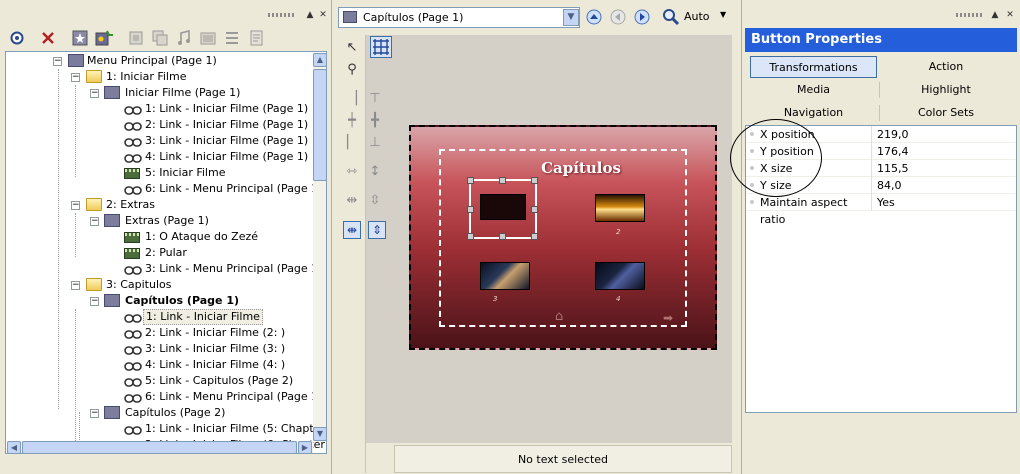 This screenshot has height=474, width=1020. What do you see at coordinates (219, 381) in the screenshot?
I see `tree-item: 5: Link - Capitulos (Page 2)` at bounding box center [219, 381].